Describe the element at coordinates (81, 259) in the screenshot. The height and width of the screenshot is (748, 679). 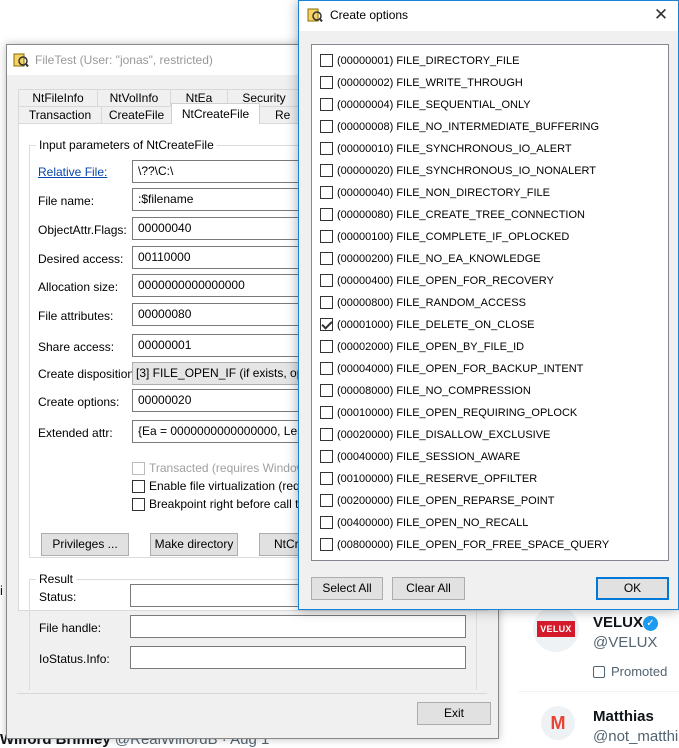
I see `desired-access-label: Desired access:` at that location.